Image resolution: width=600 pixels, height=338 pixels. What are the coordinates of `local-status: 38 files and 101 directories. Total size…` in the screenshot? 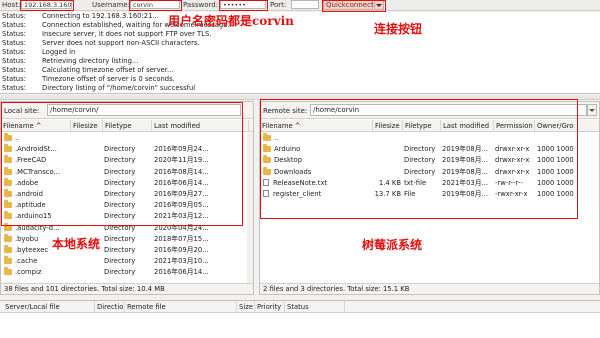 It's located at (127, 288).